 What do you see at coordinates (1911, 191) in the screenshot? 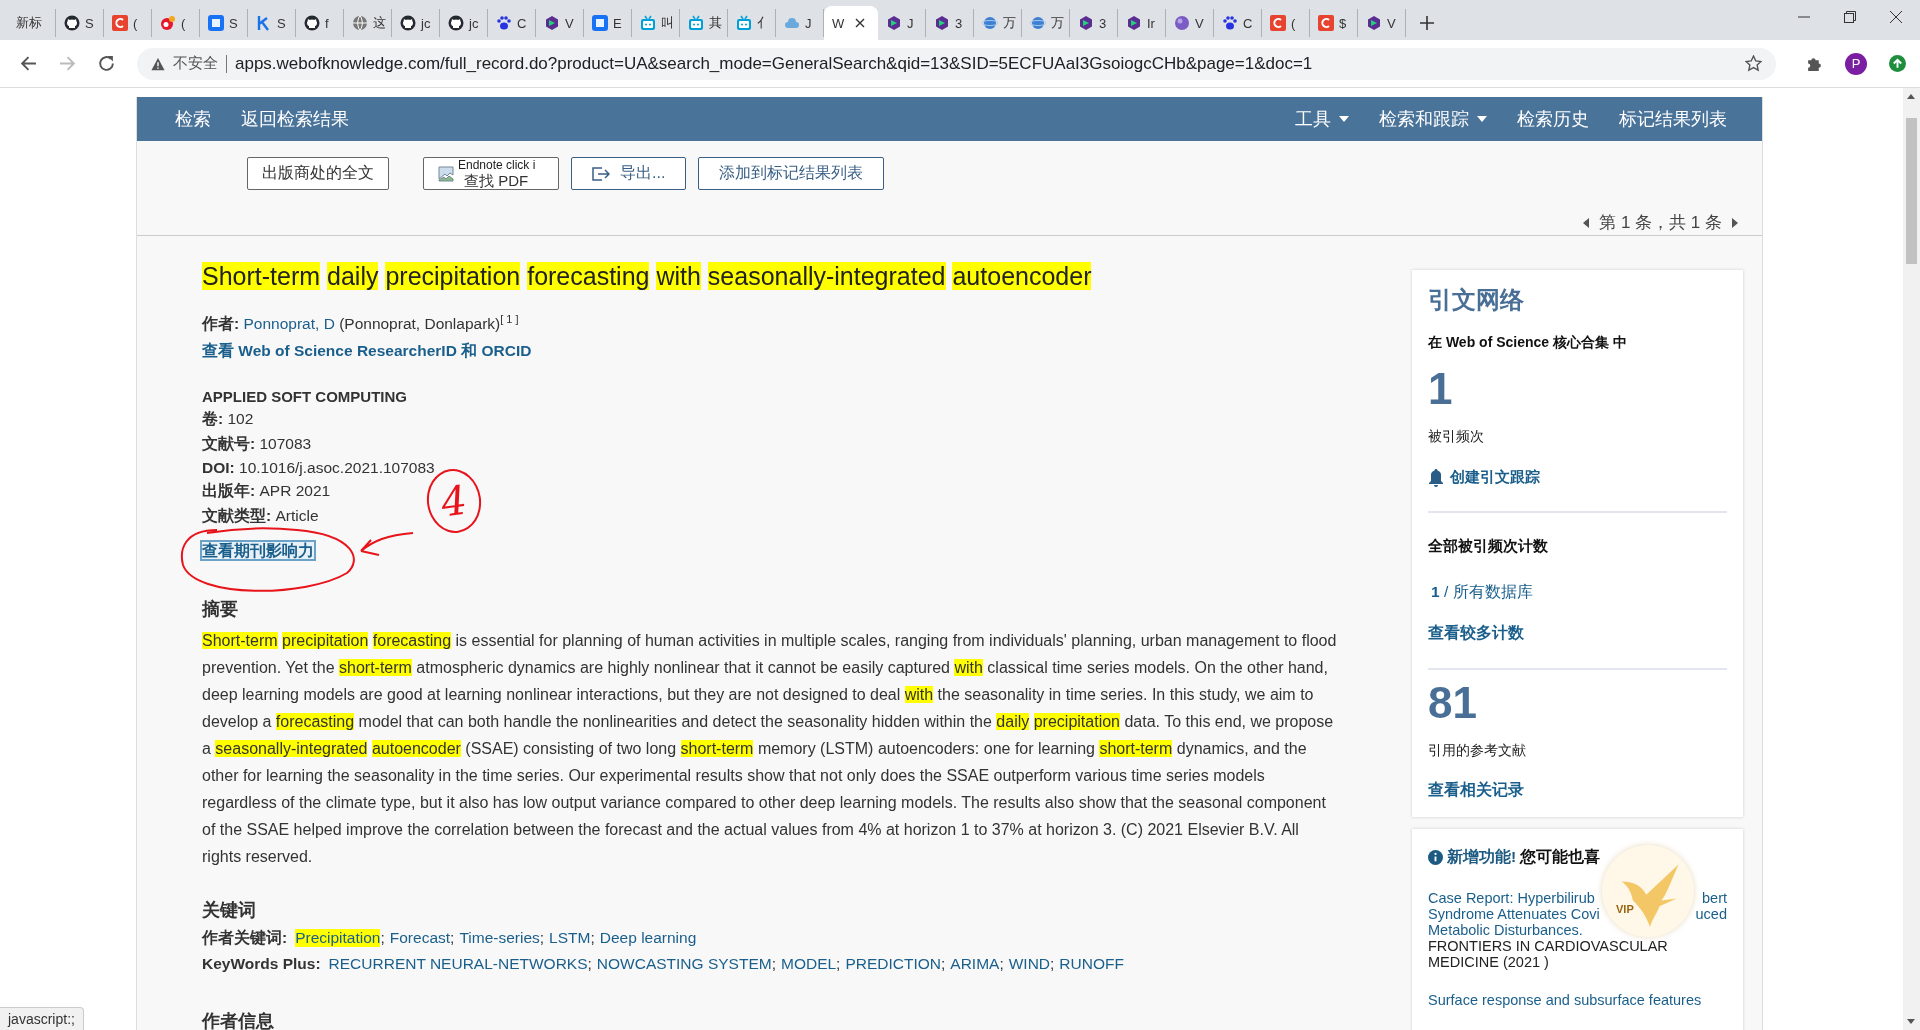
I see `scroll-thumb` at bounding box center [1911, 191].